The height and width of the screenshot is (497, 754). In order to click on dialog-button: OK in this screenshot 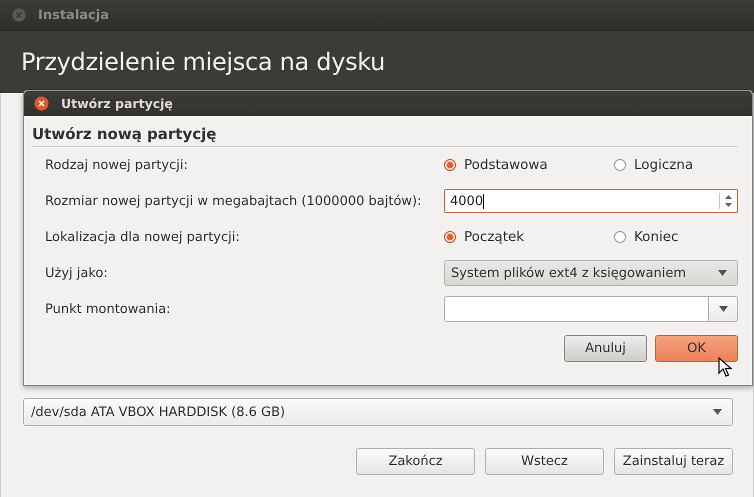, I will do `click(696, 348)`.